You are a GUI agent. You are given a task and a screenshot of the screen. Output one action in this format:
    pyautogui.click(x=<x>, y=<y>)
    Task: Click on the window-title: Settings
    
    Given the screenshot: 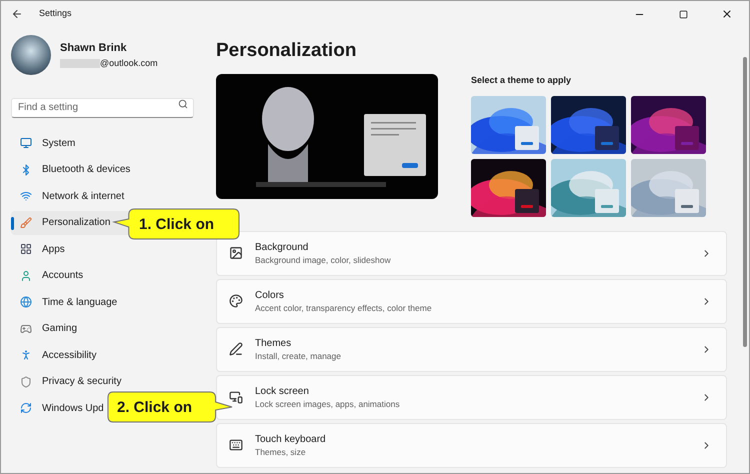 What is the action you would take?
    pyautogui.click(x=55, y=13)
    